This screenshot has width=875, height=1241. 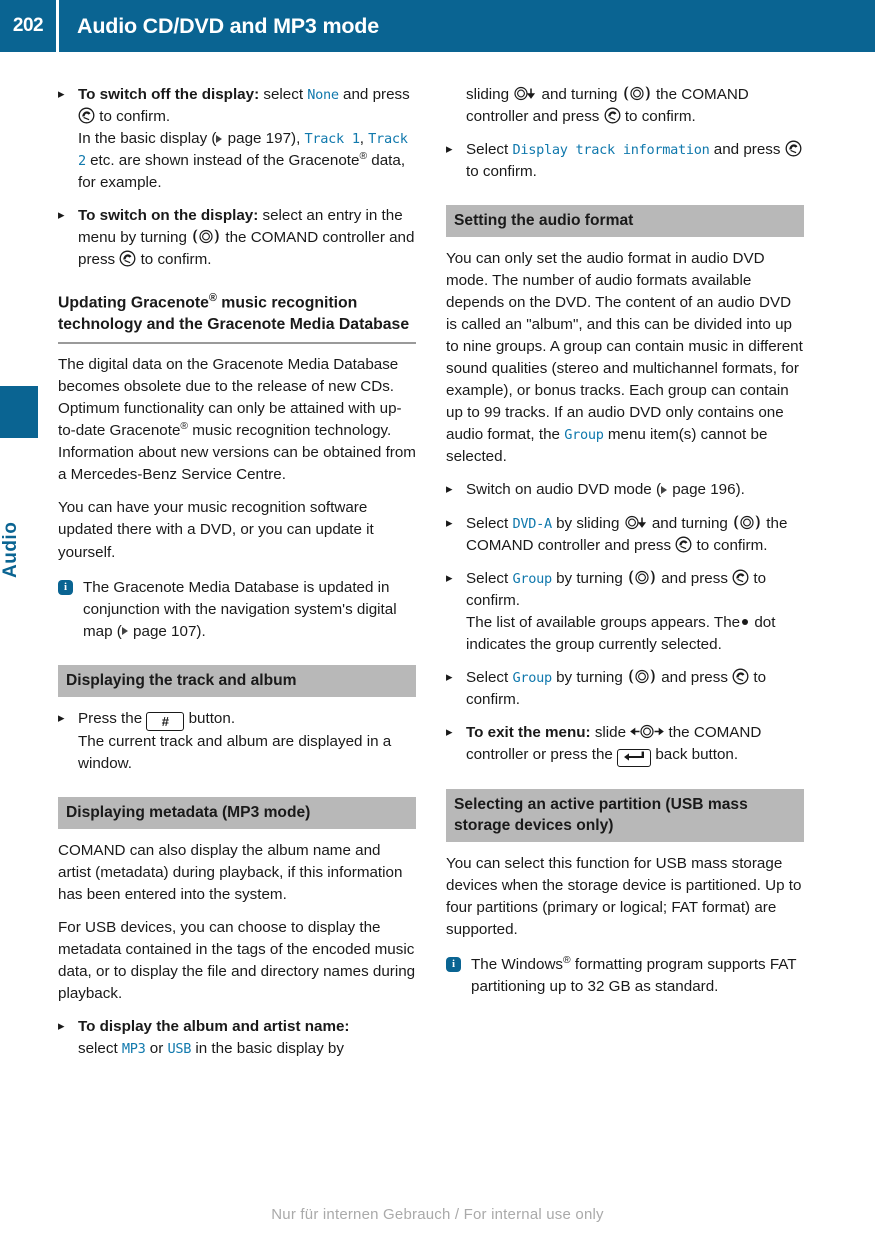 What do you see at coordinates (611, 150) in the screenshot?
I see `menu-value-display-track-information: Display track information` at bounding box center [611, 150].